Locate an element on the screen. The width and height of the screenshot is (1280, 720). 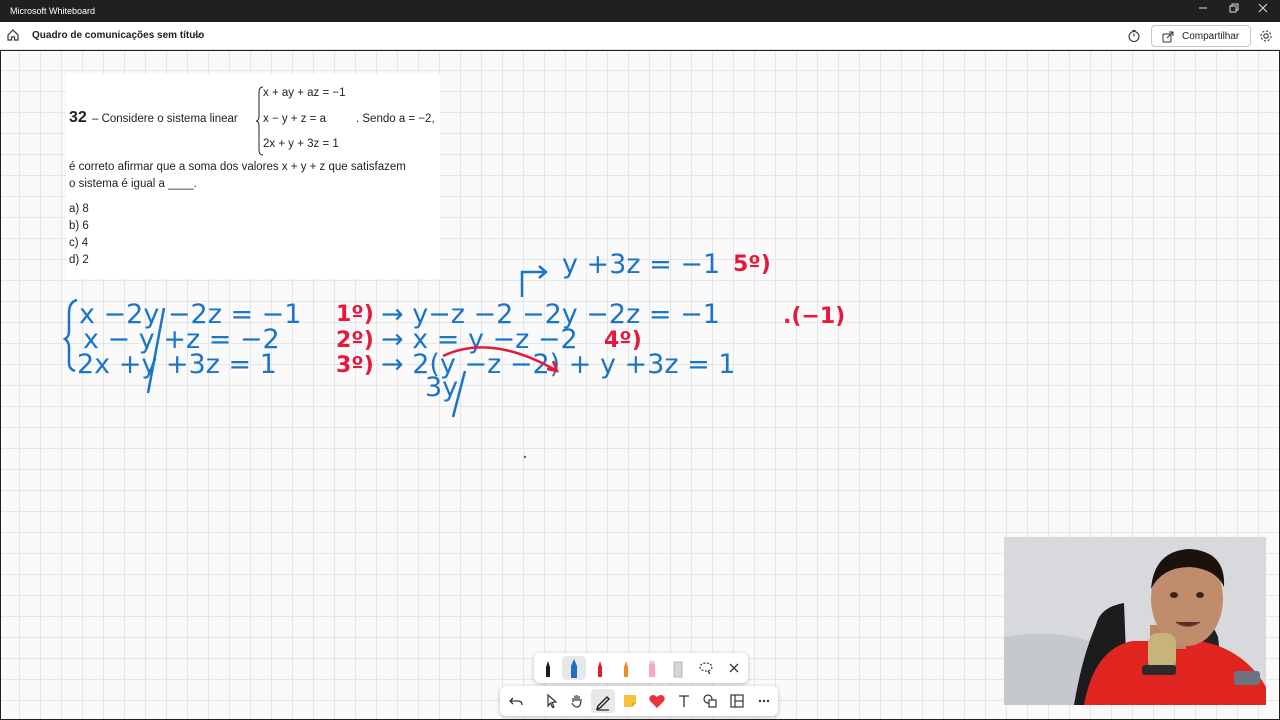
ink-dot is located at coordinates (525, 457).